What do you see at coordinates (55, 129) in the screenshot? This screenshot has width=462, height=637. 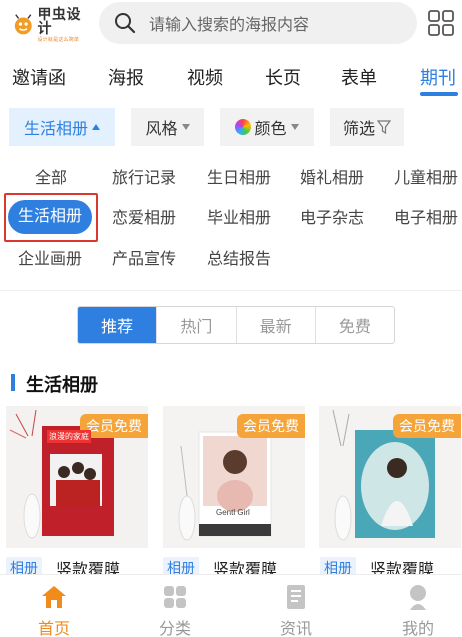 I see `category-filter-label: 生活相册` at bounding box center [55, 129].